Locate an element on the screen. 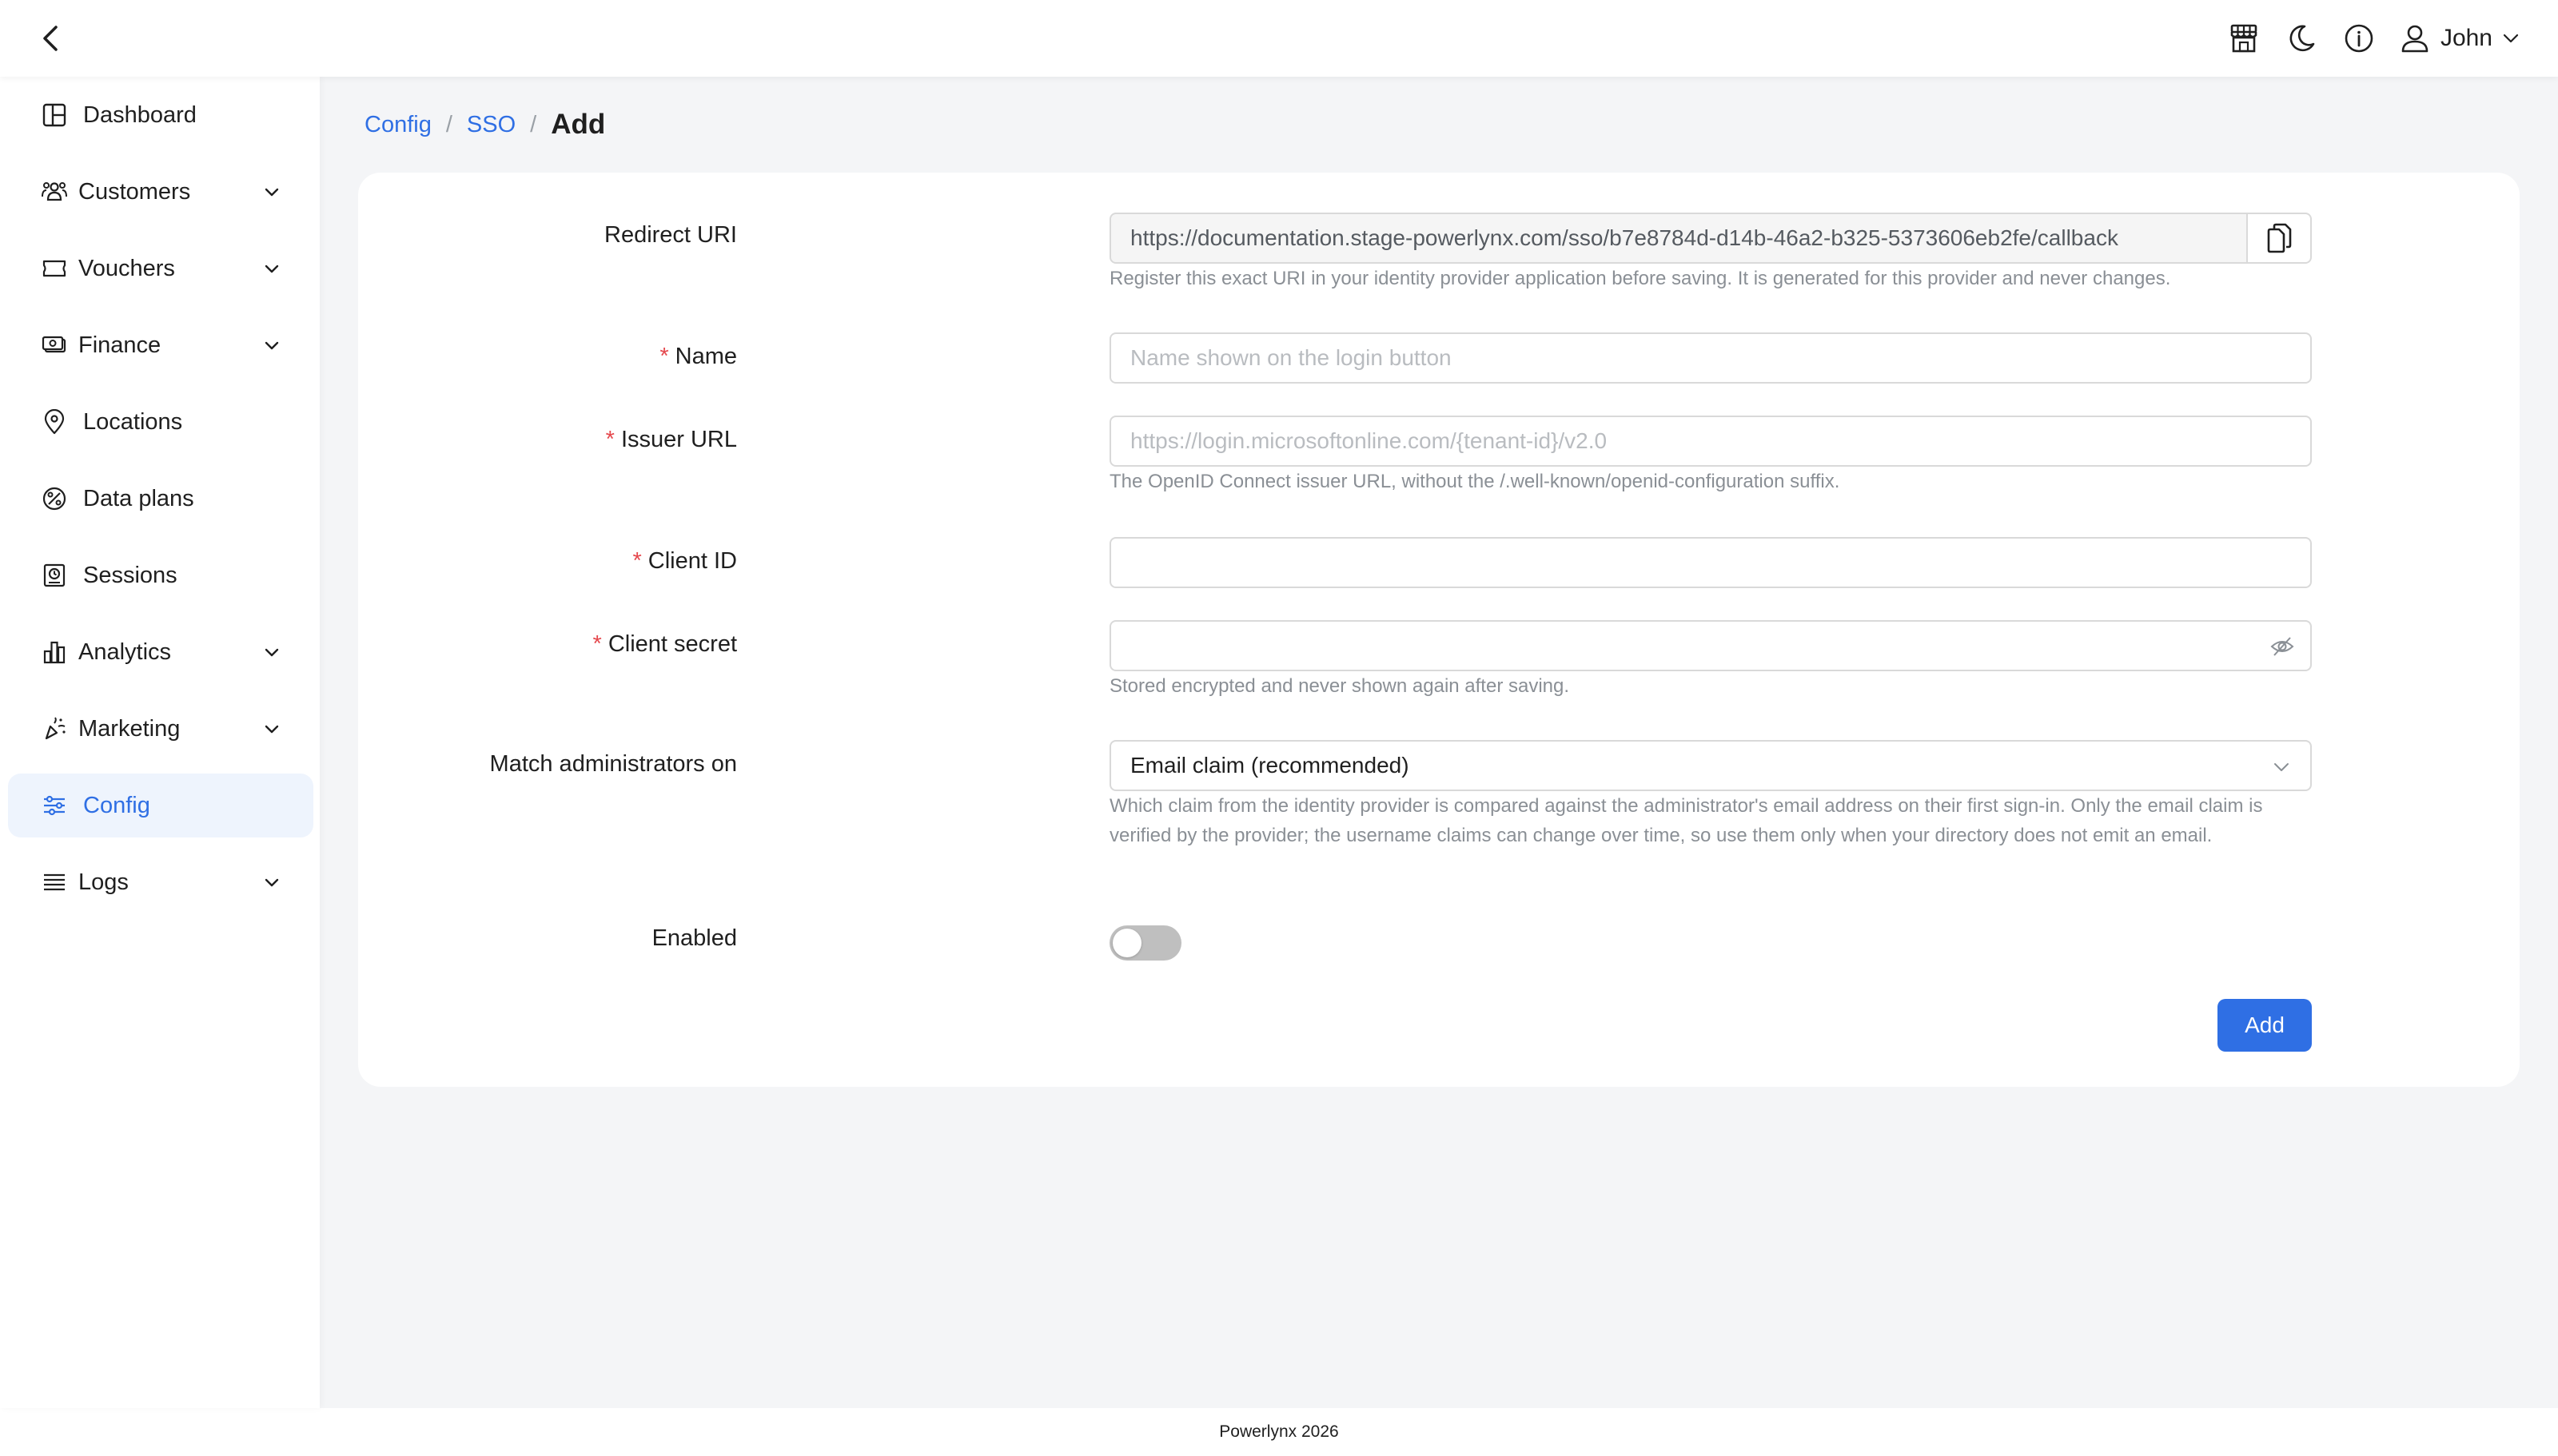 The image size is (2558, 1456). sidebar-item-label: Marketing is located at coordinates (129, 728).